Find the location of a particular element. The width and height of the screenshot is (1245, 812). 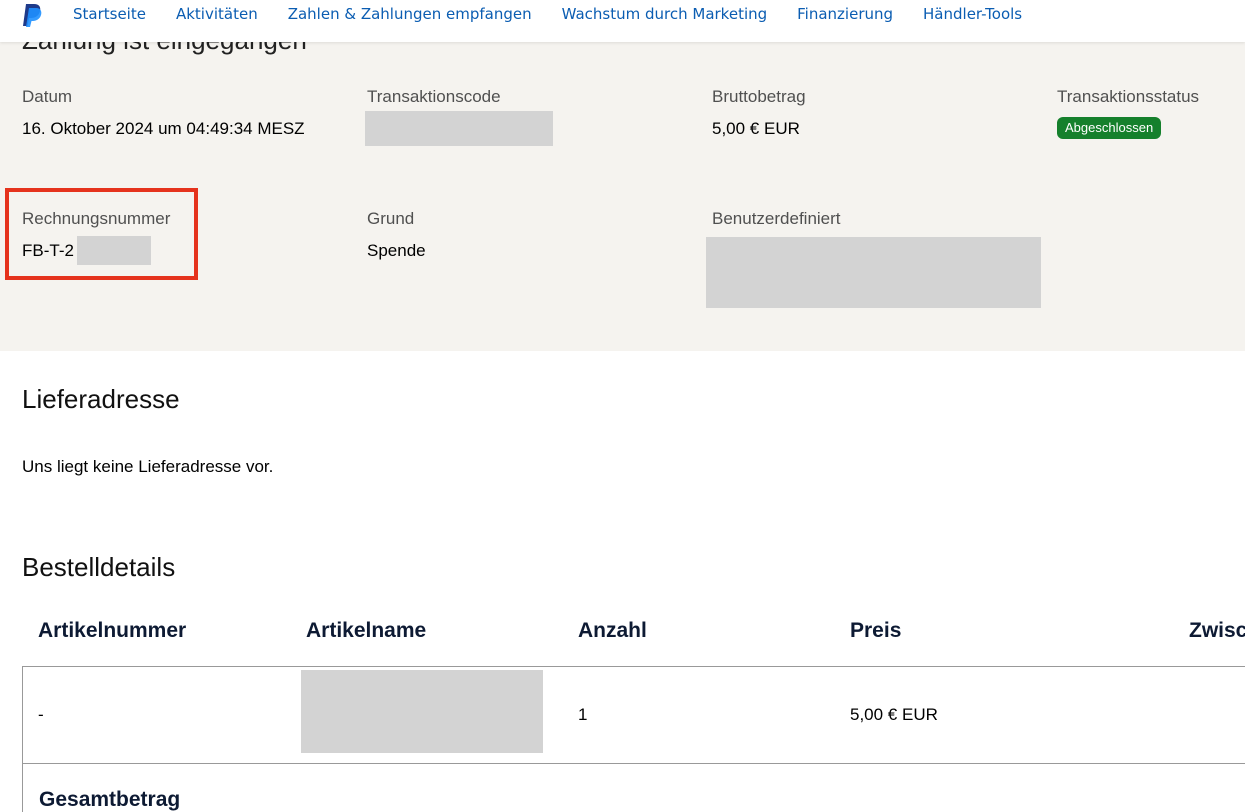

custom-label: Benutzerdefiniert is located at coordinates (776, 218).